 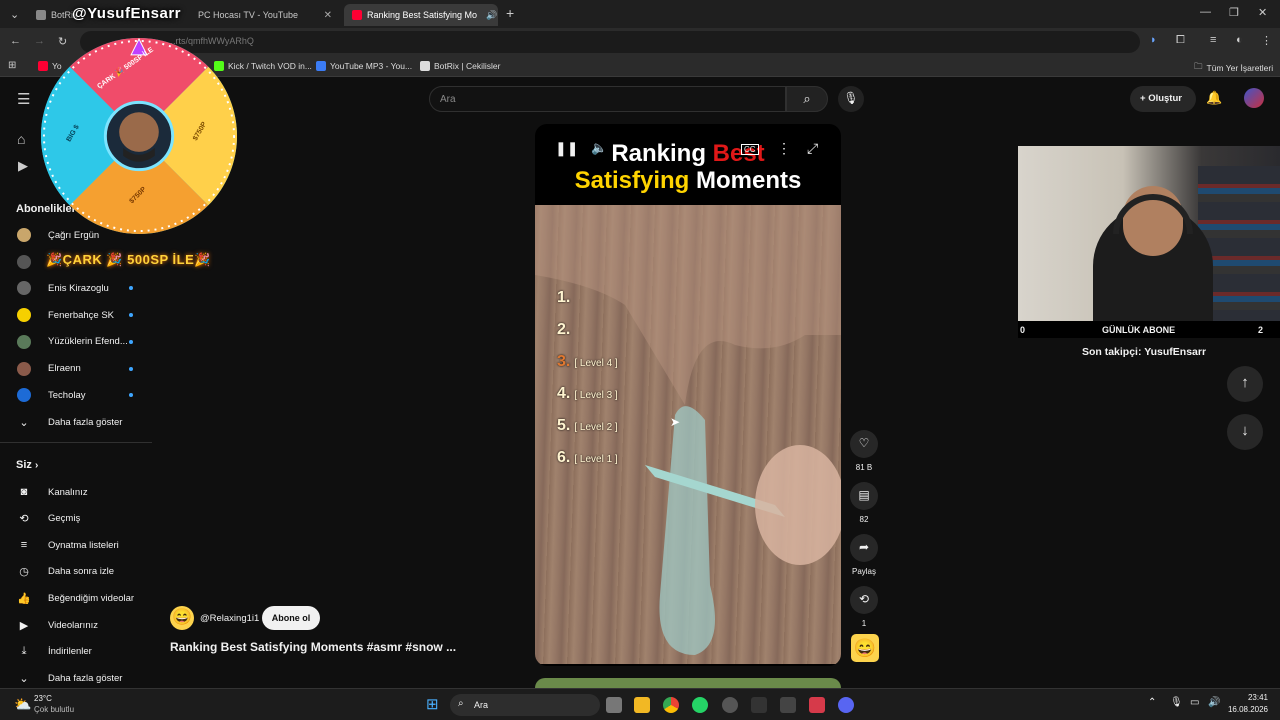 I want to click on subscribe-button: Abone ol, so click(x=291, y=618).